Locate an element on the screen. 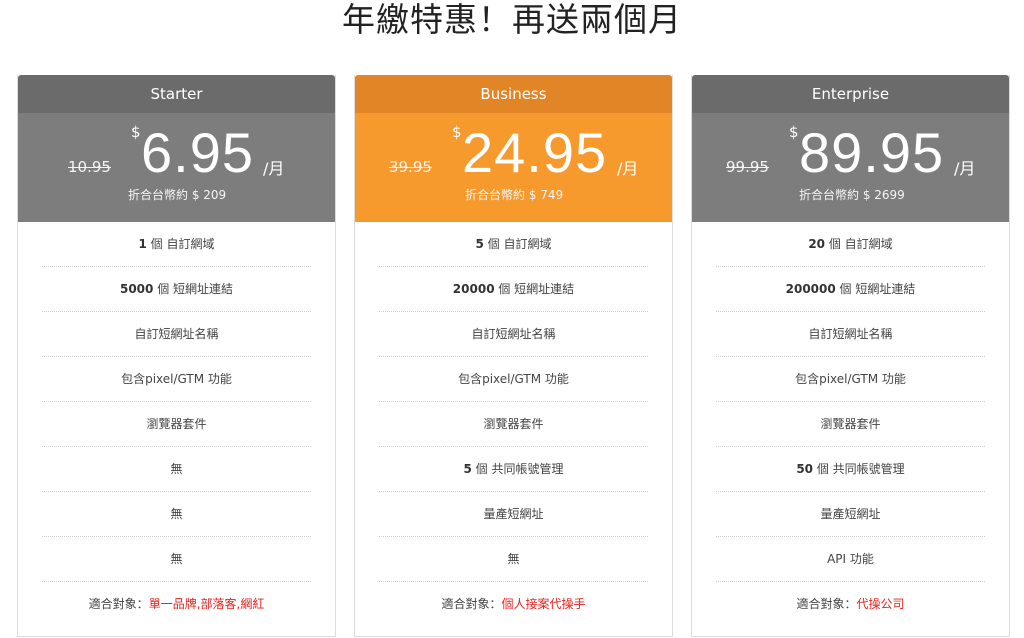 This screenshot has height=638, width=1024. feature-item: 200000 個 短網址連結 is located at coordinates (850, 289).